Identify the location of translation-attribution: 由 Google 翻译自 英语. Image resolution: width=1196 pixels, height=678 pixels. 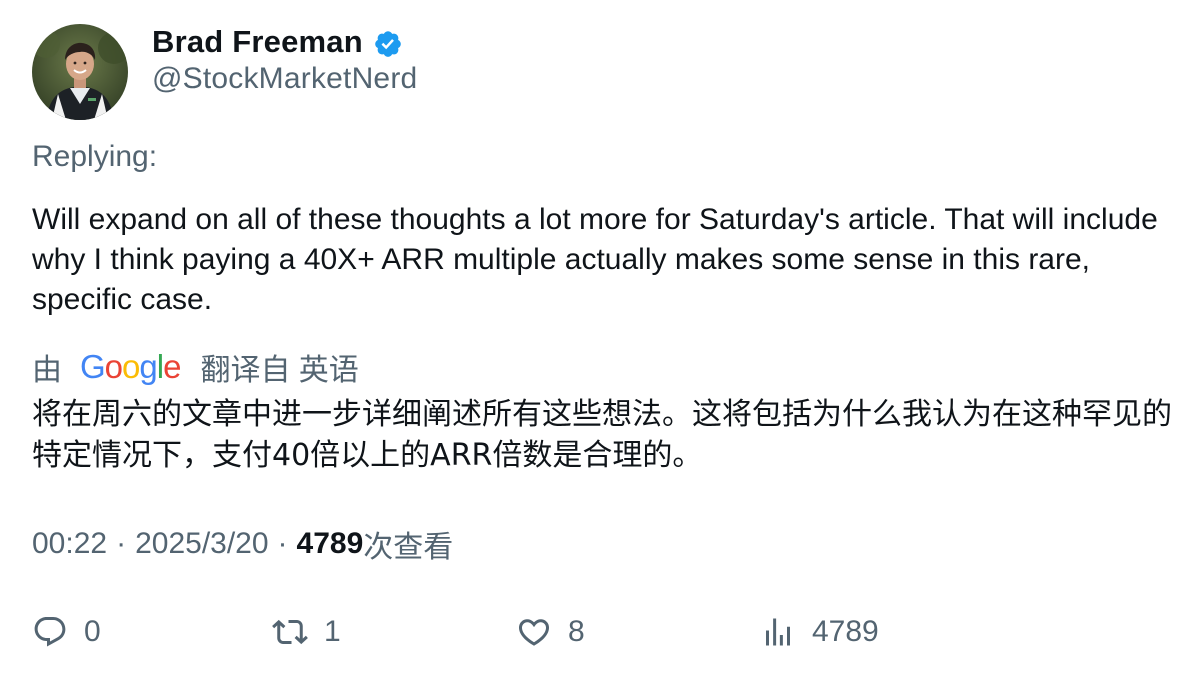
(195, 367).